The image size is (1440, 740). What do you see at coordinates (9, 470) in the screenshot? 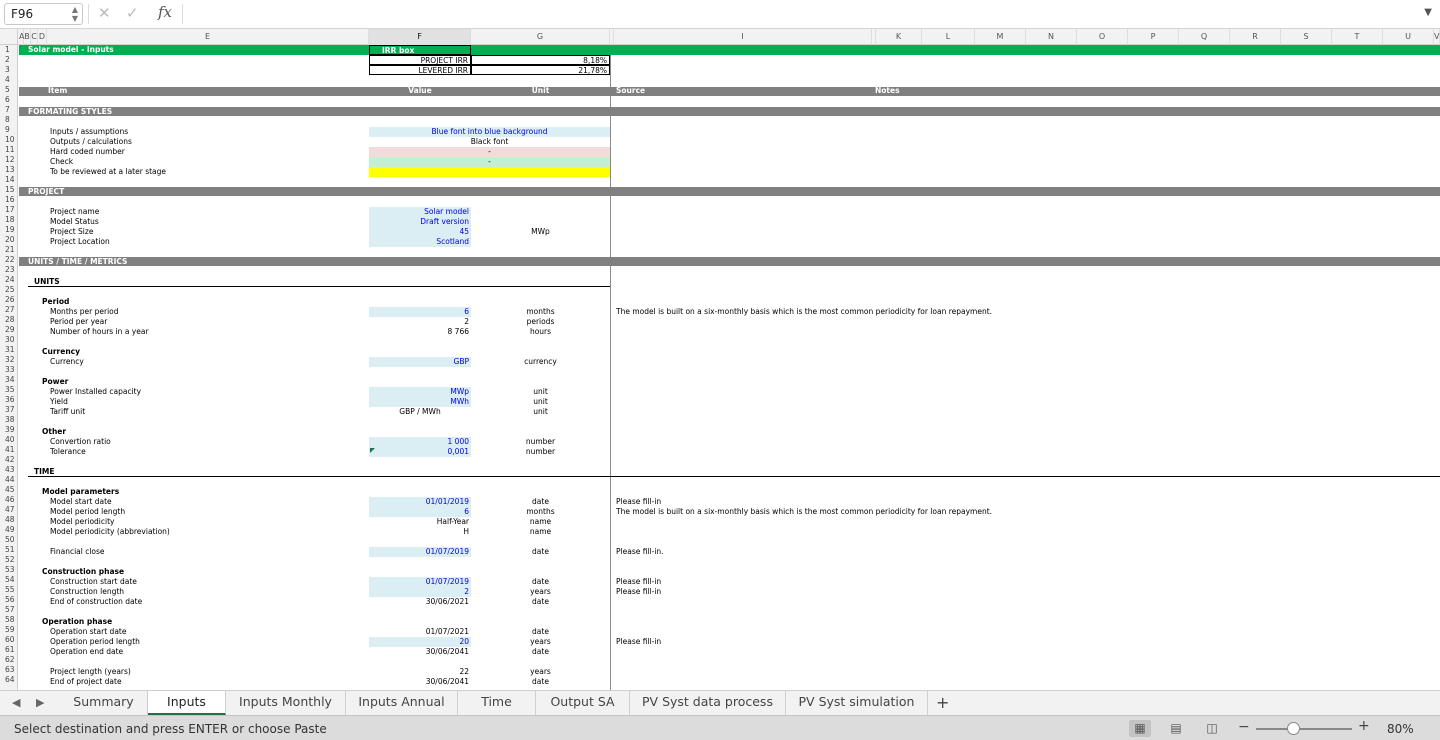
I see `row-header: 43` at bounding box center [9, 470].